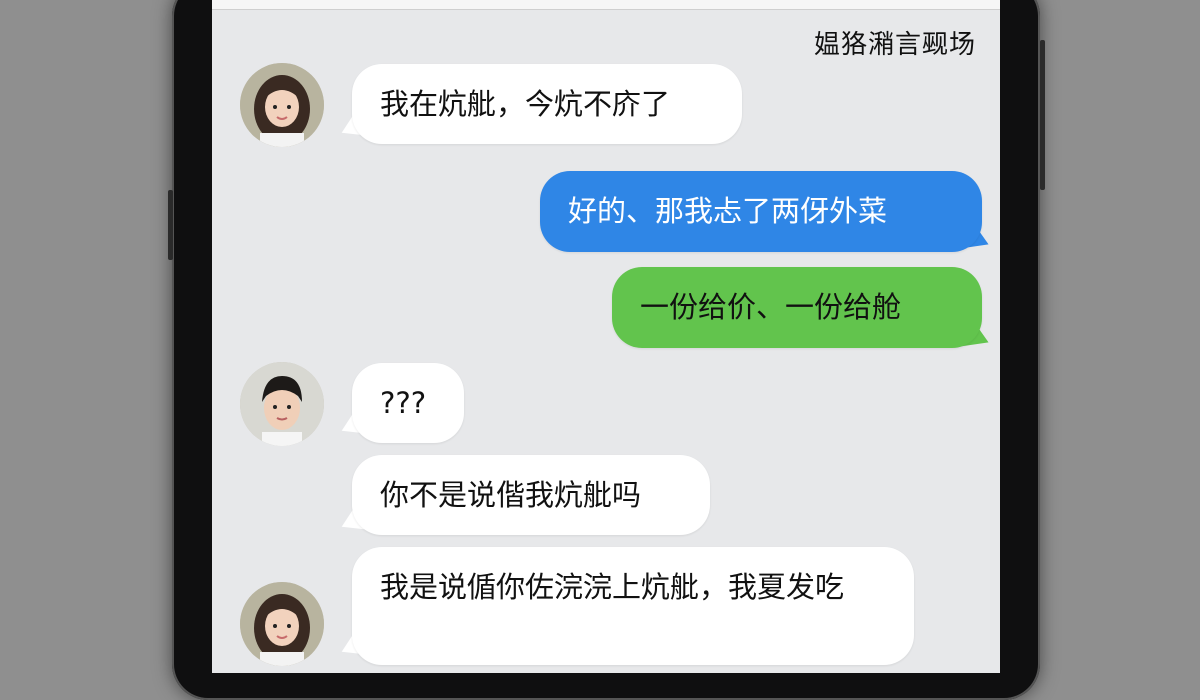 Image resolution: width=1200 pixels, height=700 pixels. What do you see at coordinates (894, 45) in the screenshot?
I see `chat-title: 媪狢潲言觋场` at bounding box center [894, 45].